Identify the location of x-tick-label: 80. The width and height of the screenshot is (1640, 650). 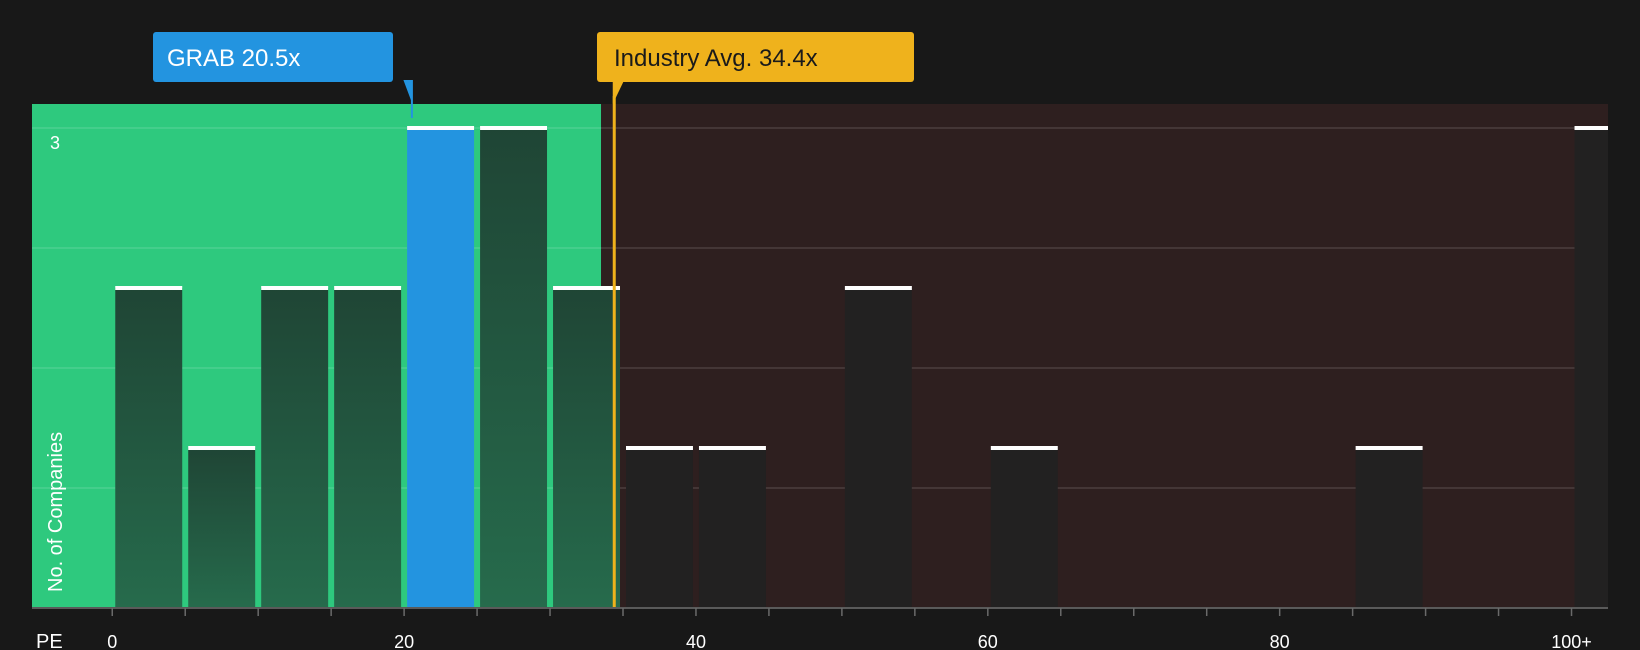
(1280, 641).